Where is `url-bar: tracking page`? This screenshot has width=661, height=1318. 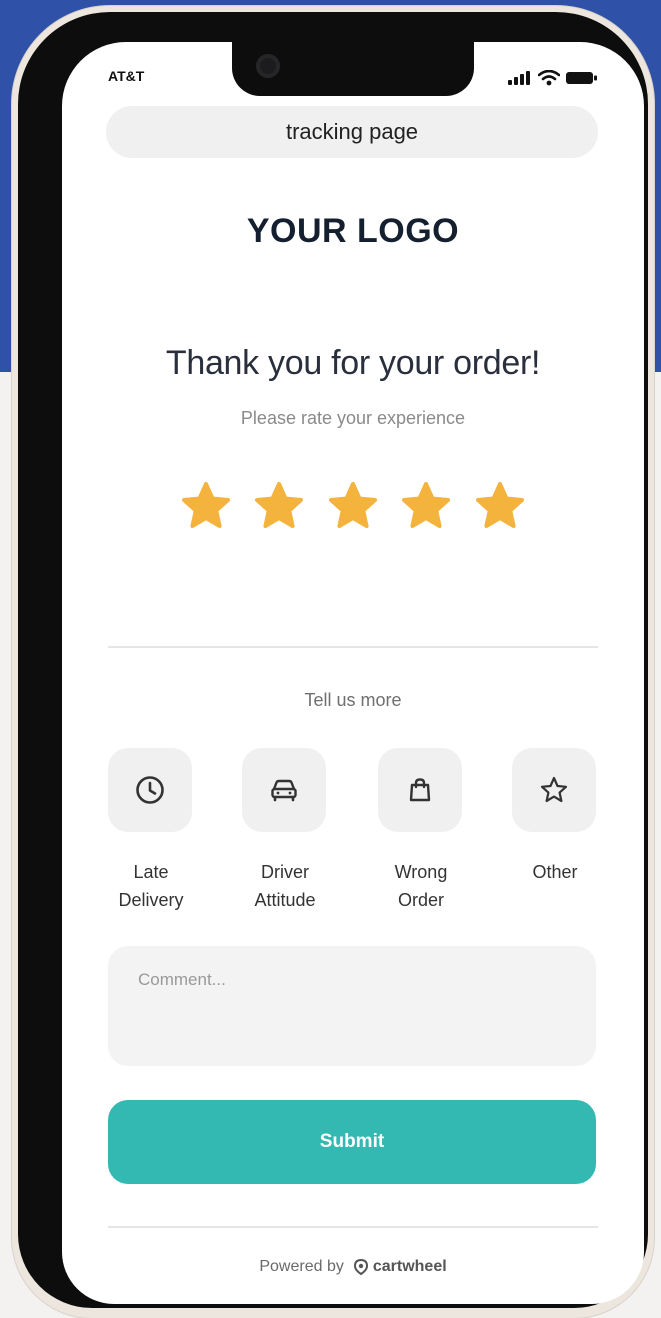
url-bar: tracking page is located at coordinates (352, 132).